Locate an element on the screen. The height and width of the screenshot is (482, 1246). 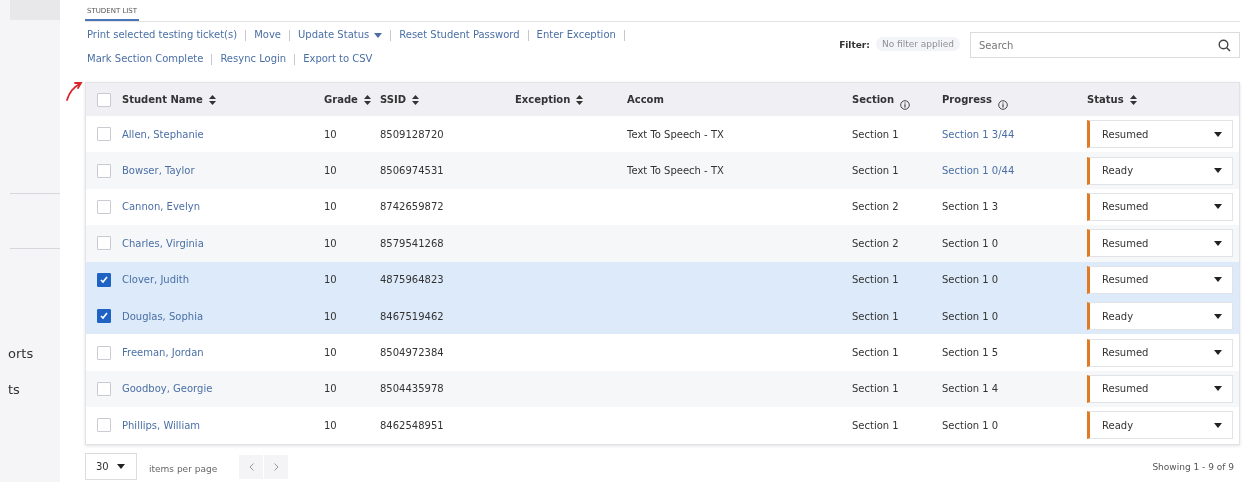
page-size-dropdown: 30 is located at coordinates (111, 466).